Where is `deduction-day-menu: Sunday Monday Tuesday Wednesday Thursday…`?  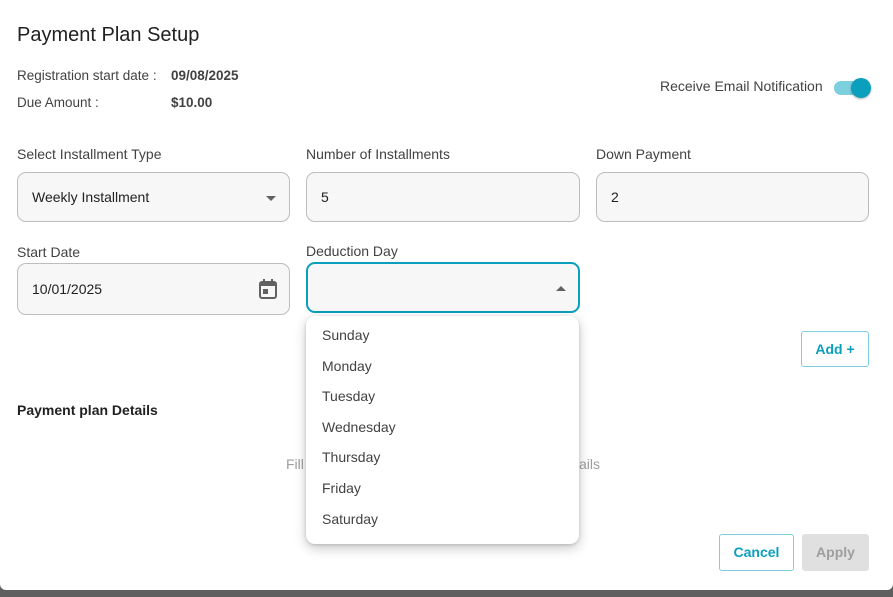
deduction-day-menu: Sunday Monday Tuesday Wednesday Thursday… is located at coordinates (442, 430).